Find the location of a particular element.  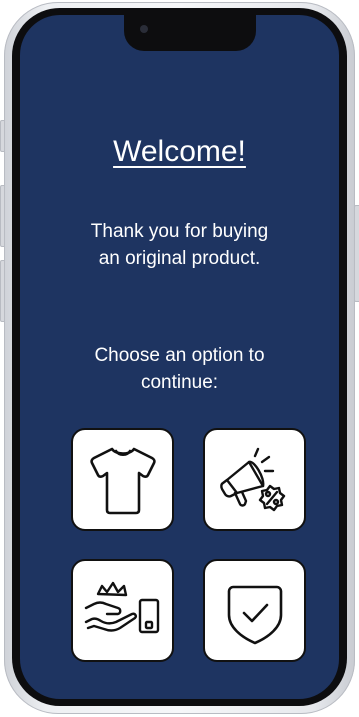

option-tshirt-button is located at coordinates (122, 479).